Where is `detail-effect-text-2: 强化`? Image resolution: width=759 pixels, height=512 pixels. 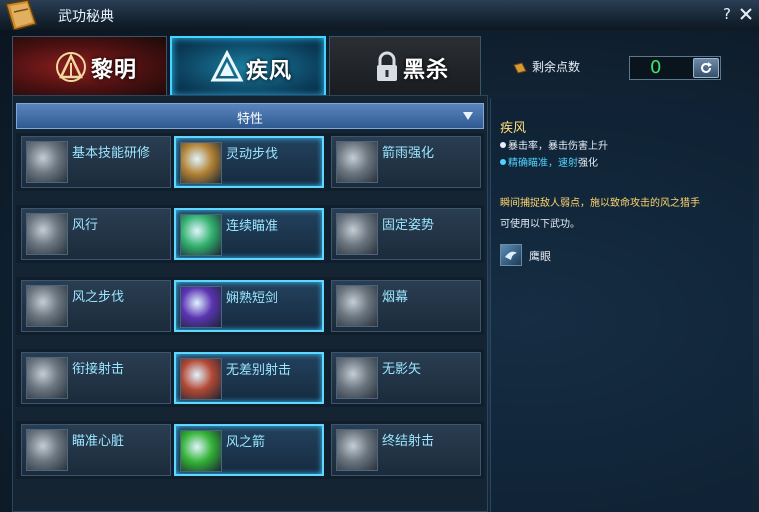 detail-effect-text-2: 强化 is located at coordinates (588, 163).